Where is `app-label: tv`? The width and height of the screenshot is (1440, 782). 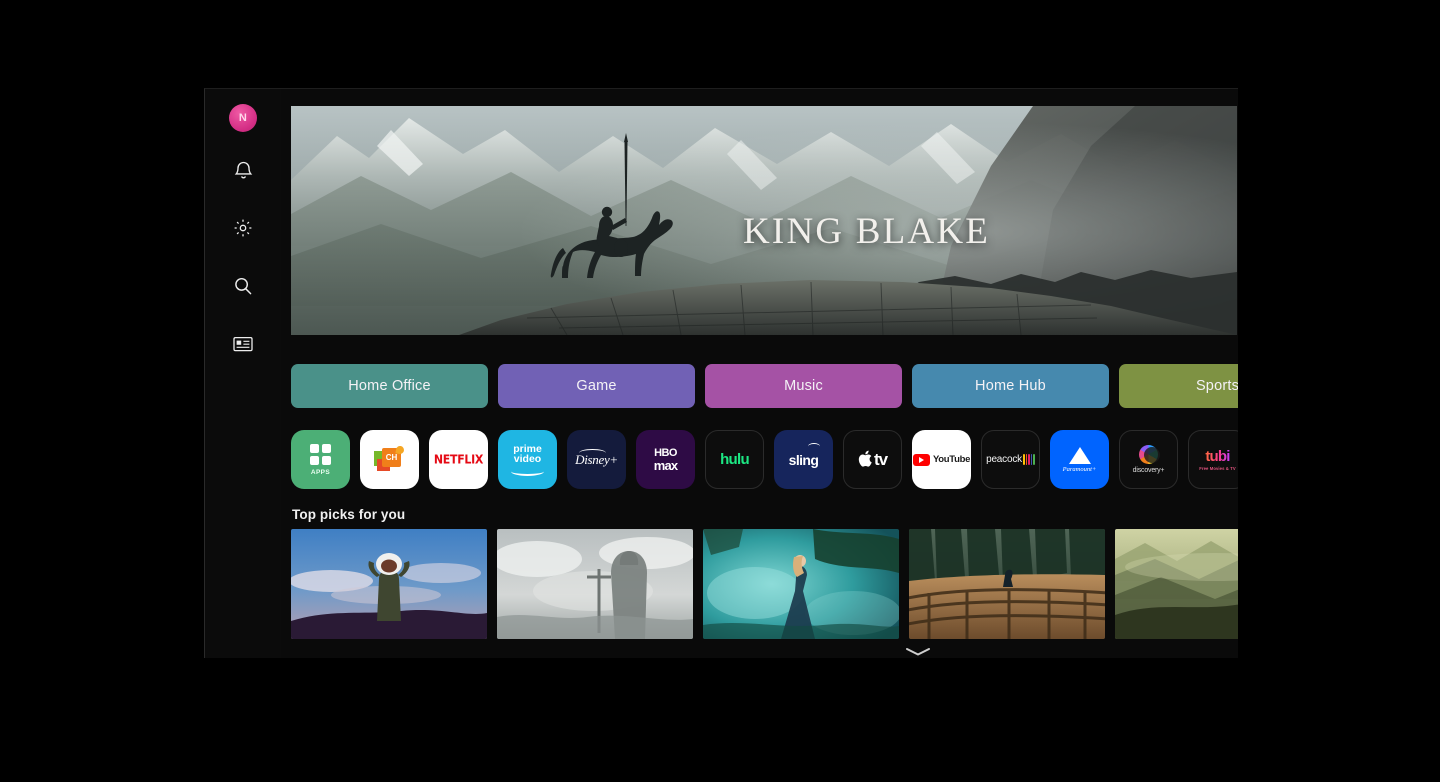
app-label: tv is located at coordinates (880, 459).